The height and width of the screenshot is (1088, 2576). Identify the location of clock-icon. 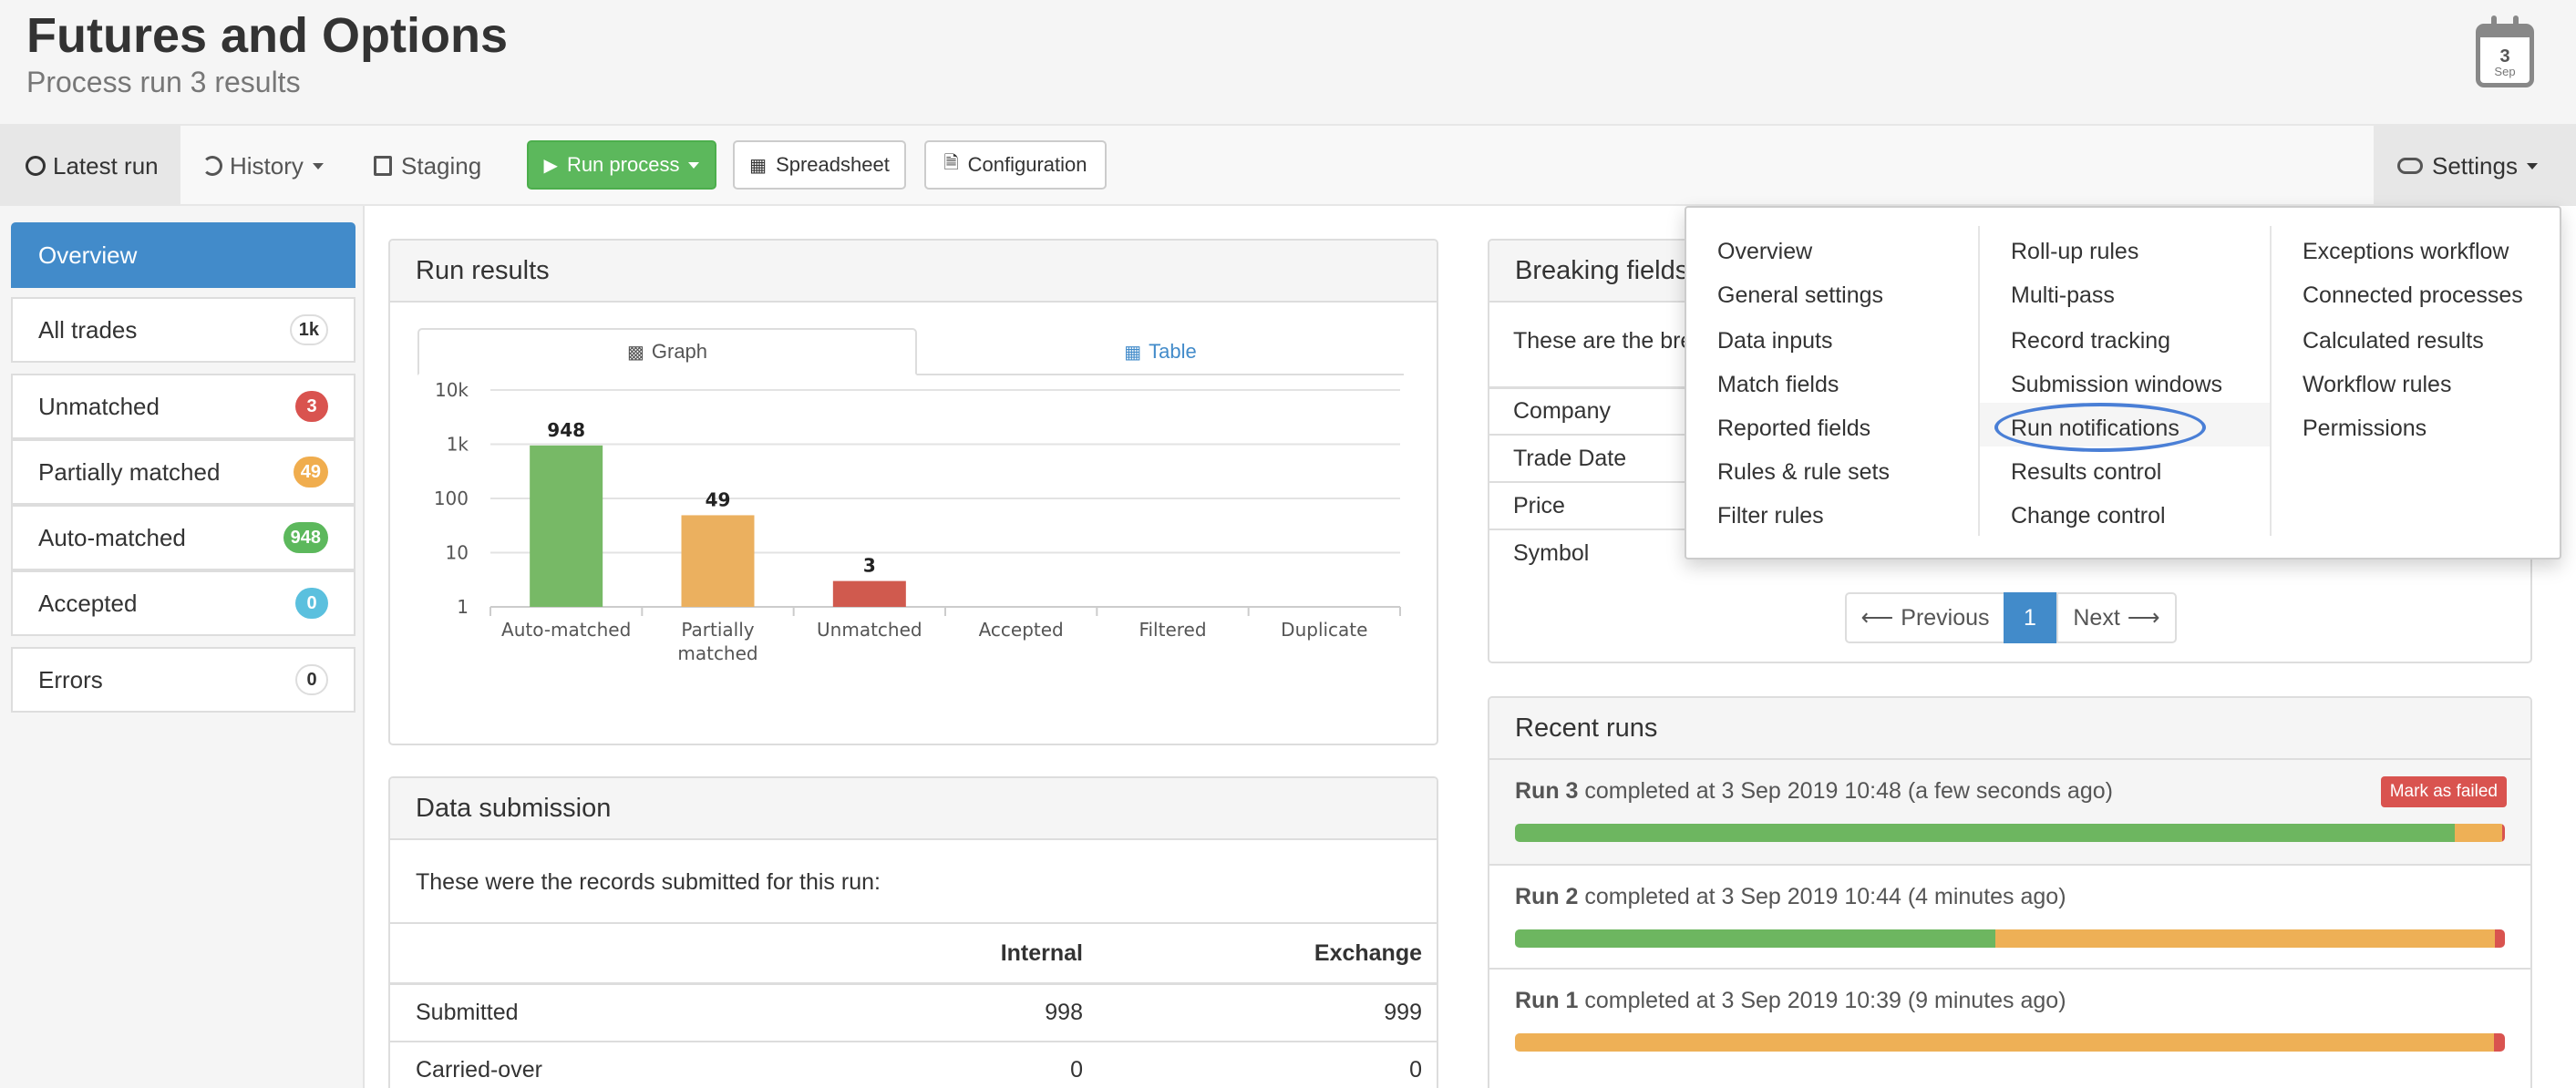
(36, 166).